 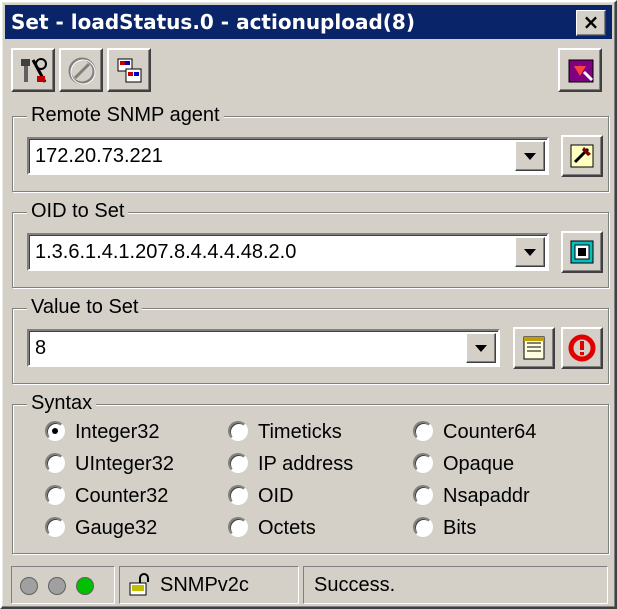 I want to click on agent-properties-button, so click(x=582, y=156).